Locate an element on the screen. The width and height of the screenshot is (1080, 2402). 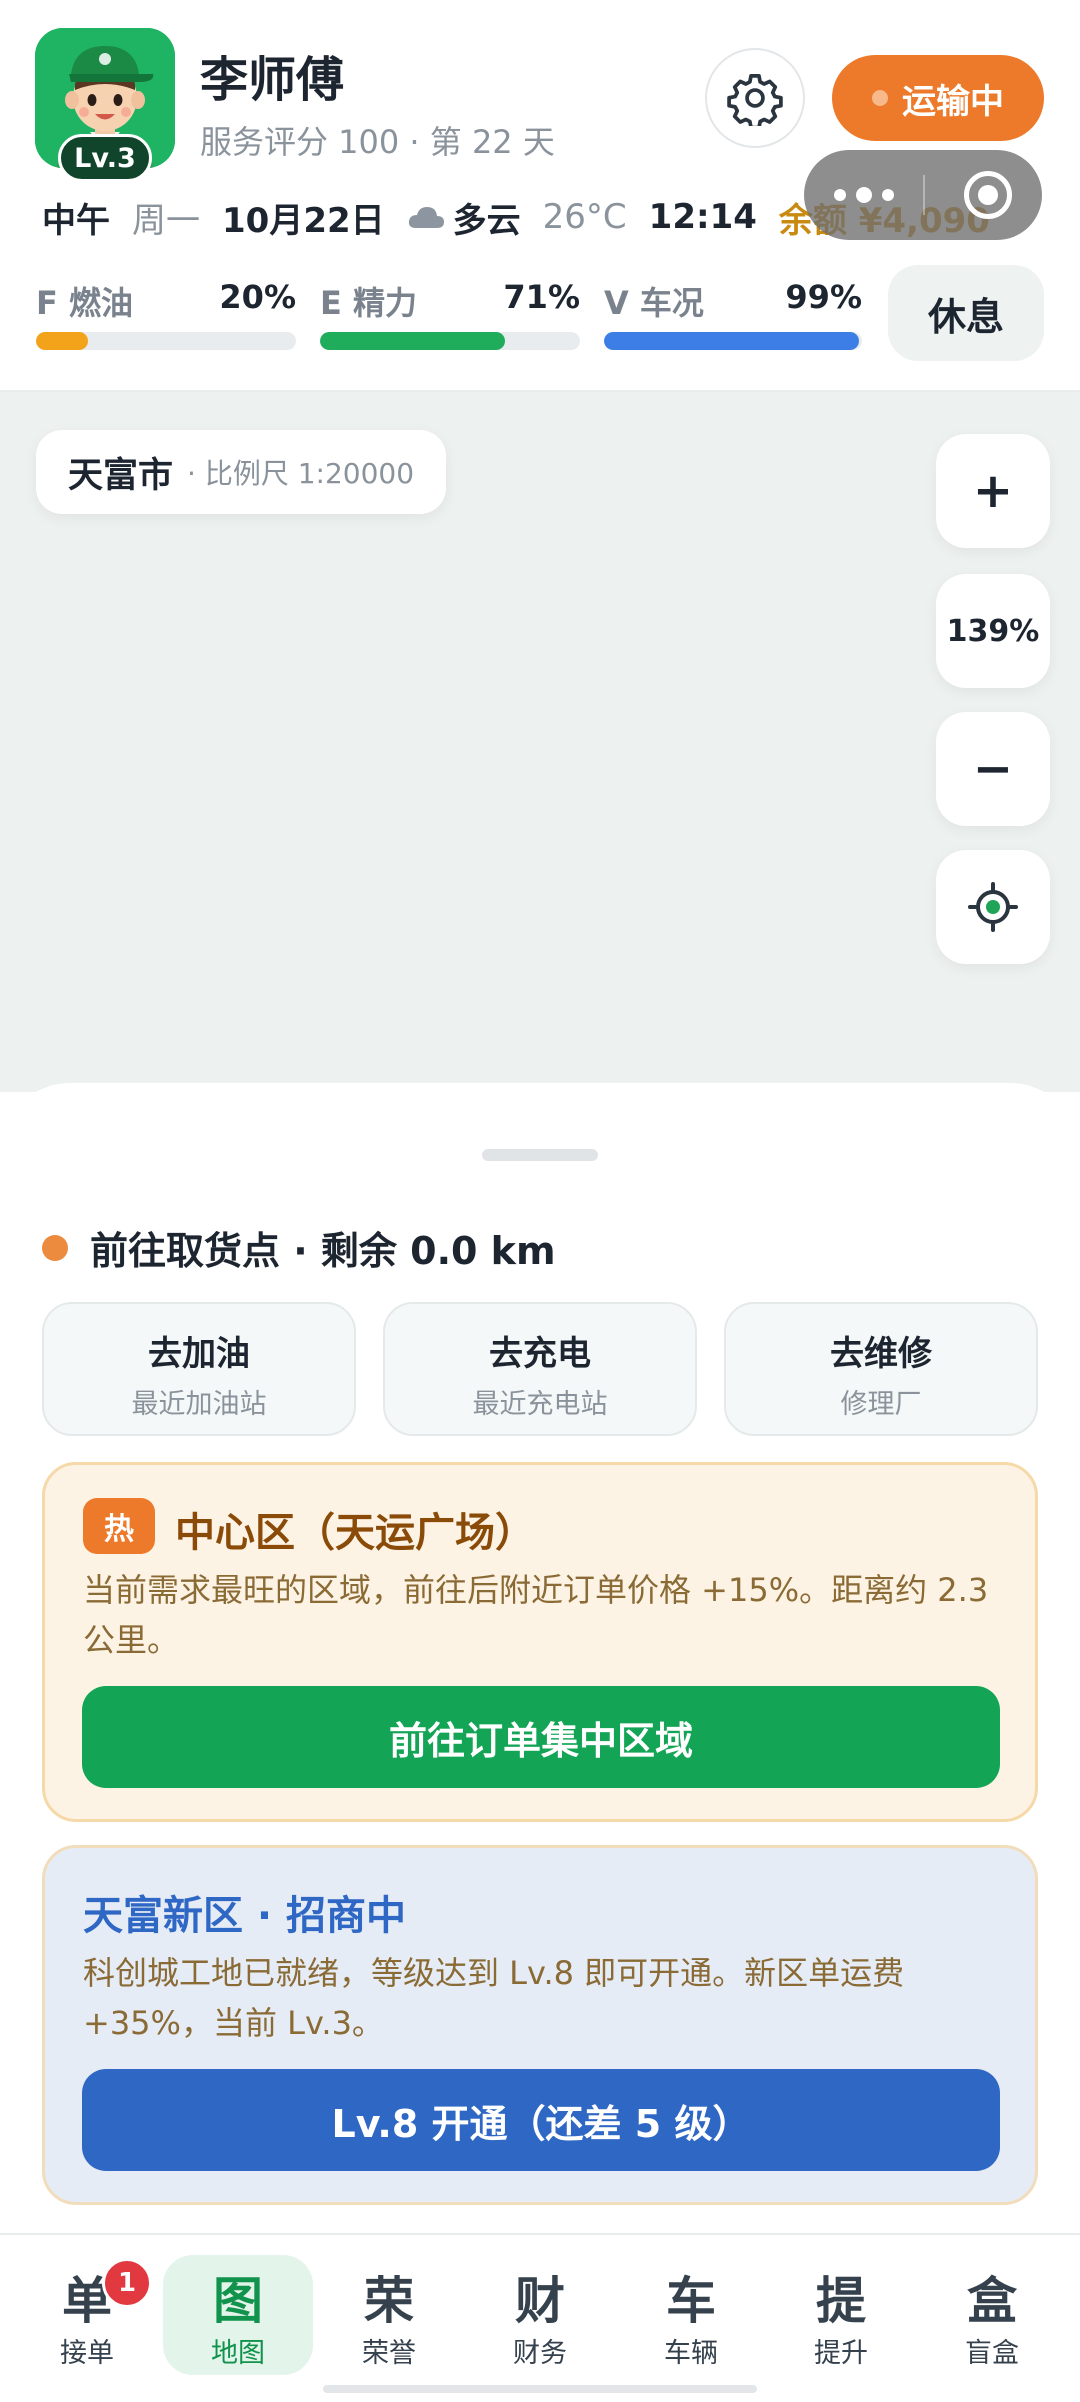
orders-count-badge: 1 is located at coordinates (127, 2283).